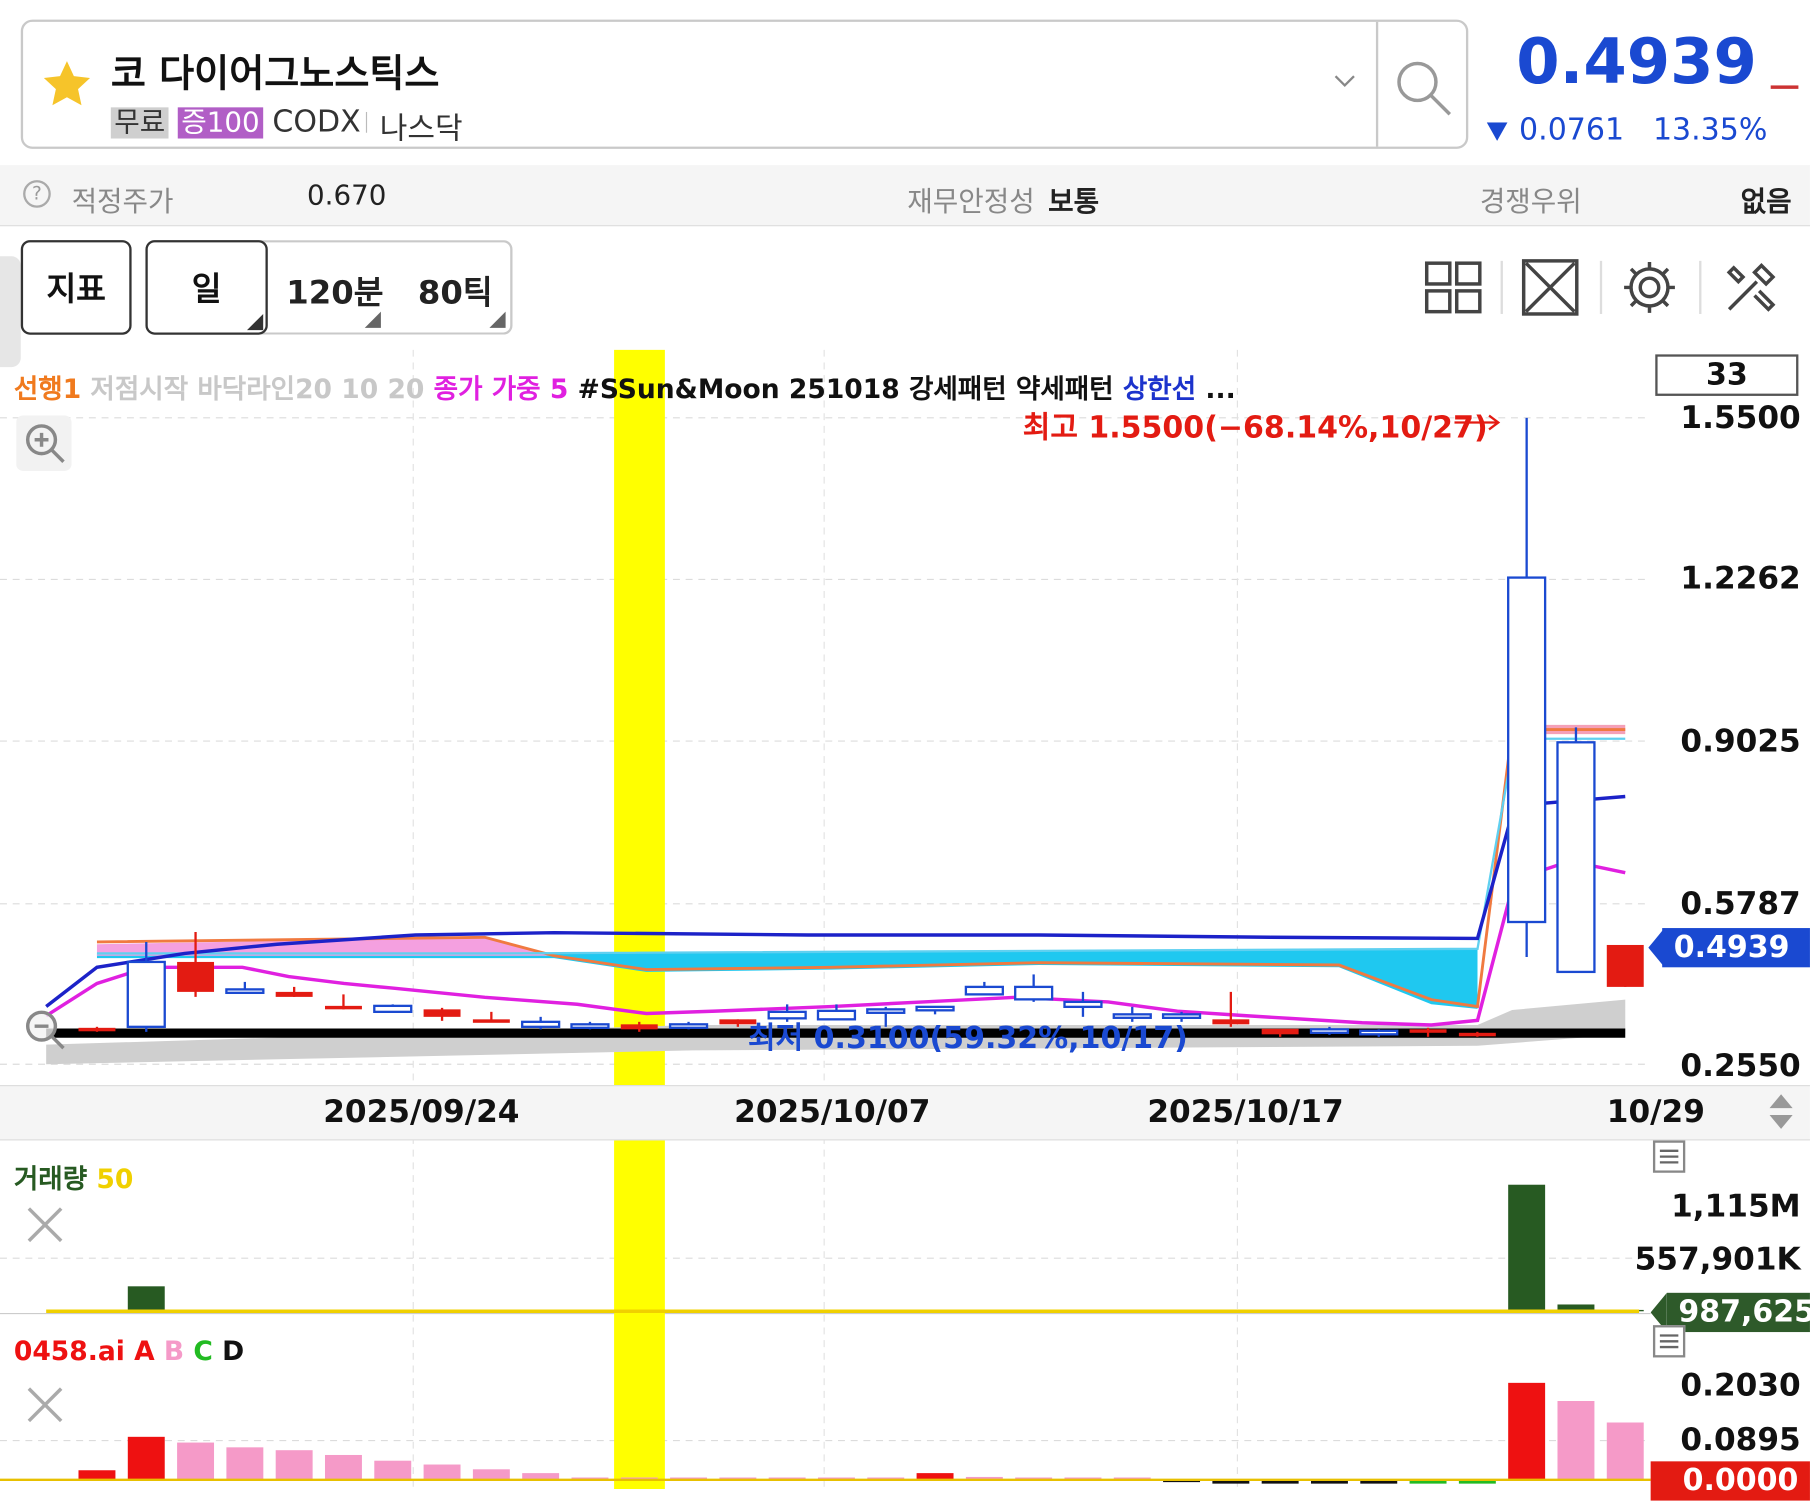 Image resolution: width=1810 pixels, height=1501 pixels. I want to click on ai-label-c: C, so click(202, 1352).